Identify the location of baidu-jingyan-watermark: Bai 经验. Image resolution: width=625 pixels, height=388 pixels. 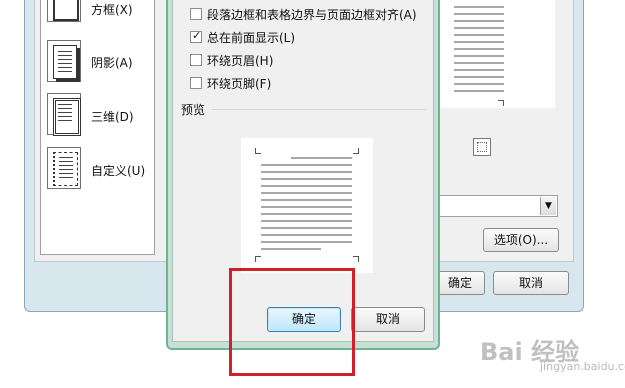
(530, 352).